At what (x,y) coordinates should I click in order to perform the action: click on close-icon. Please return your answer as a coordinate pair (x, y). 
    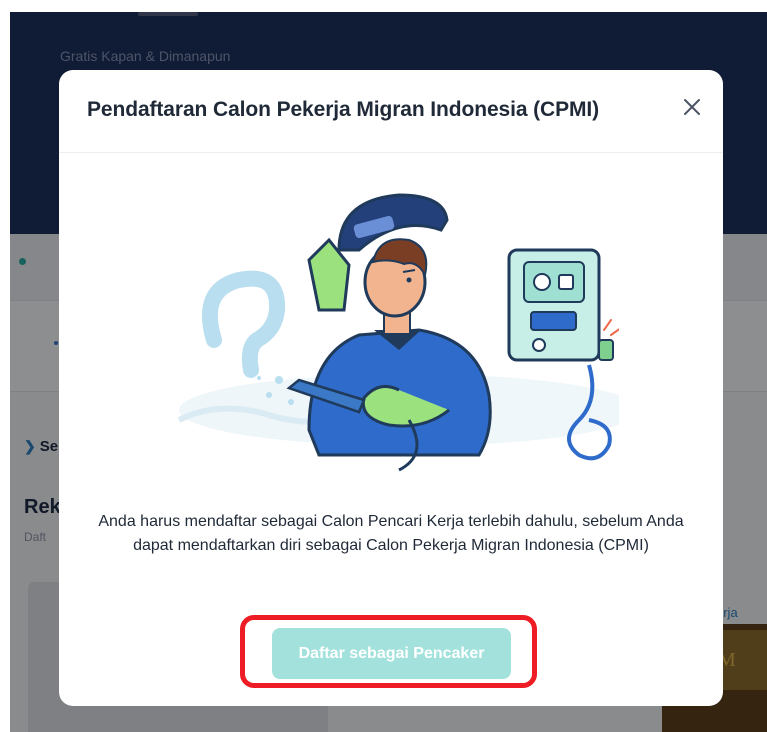
    Looking at the image, I should click on (692, 107).